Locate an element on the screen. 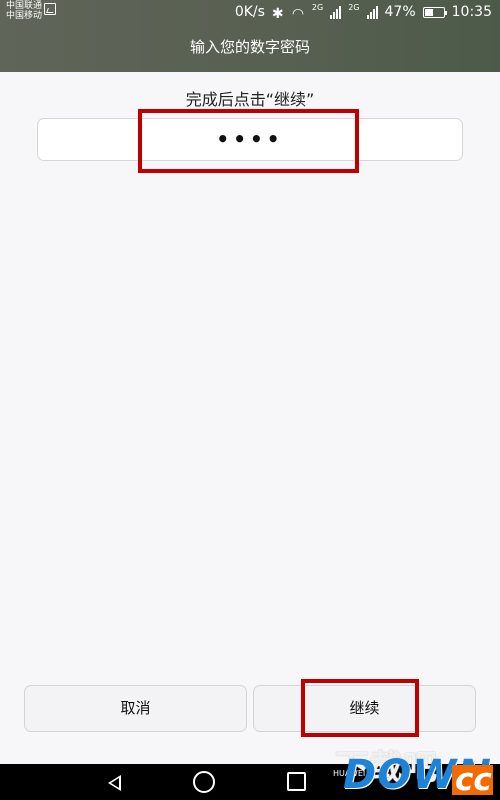 The width and height of the screenshot is (500, 800). carrier-primary: 中国联通 is located at coordinates (24, 6).